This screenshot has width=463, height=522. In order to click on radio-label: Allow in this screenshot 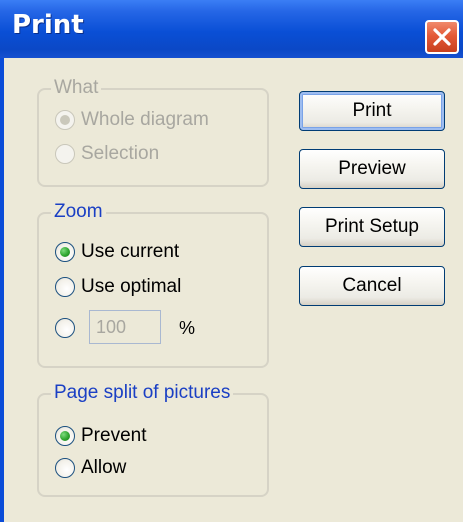, I will do `click(104, 467)`.